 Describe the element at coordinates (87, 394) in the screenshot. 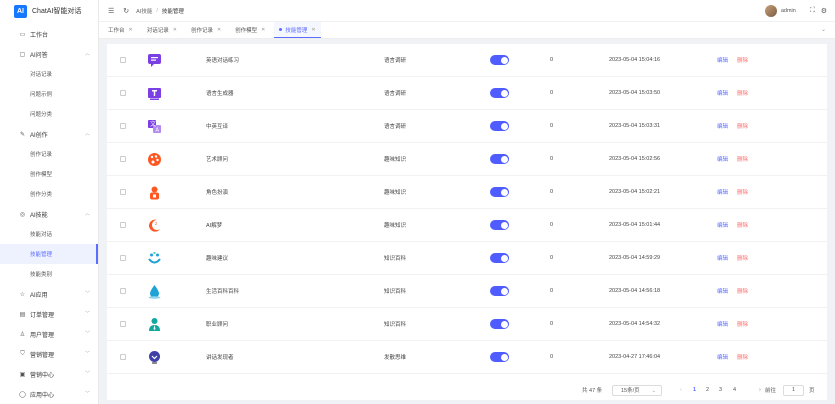

I see `chevron-down-icon: ﹀` at that location.